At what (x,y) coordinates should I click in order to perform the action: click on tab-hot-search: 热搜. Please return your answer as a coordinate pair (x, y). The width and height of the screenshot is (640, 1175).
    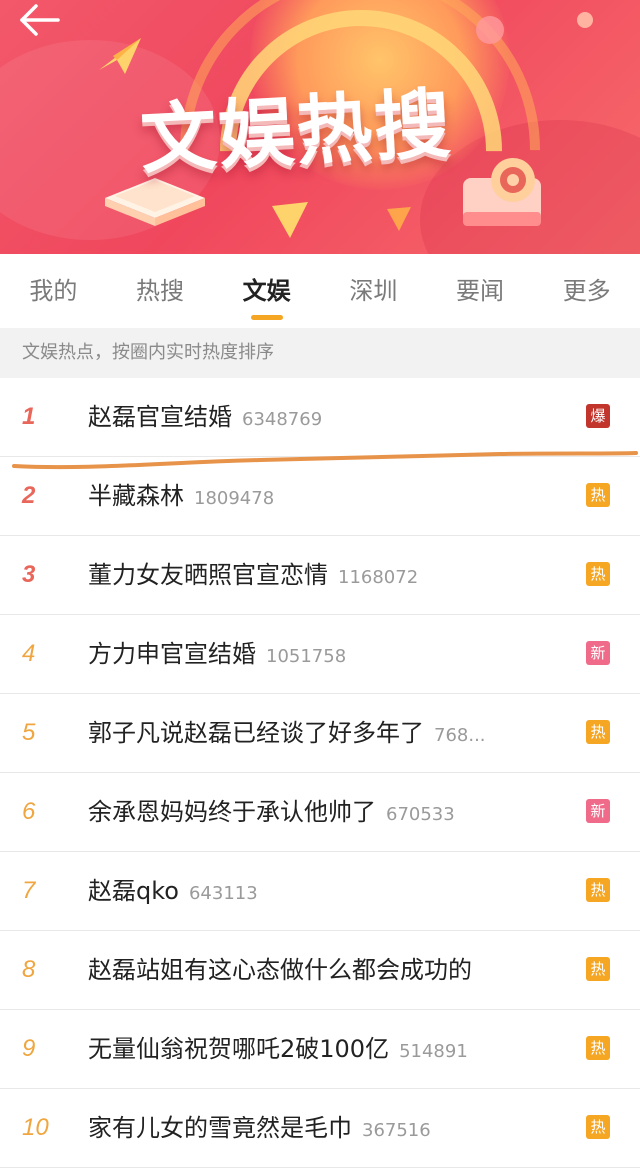
    Looking at the image, I should click on (160, 291).